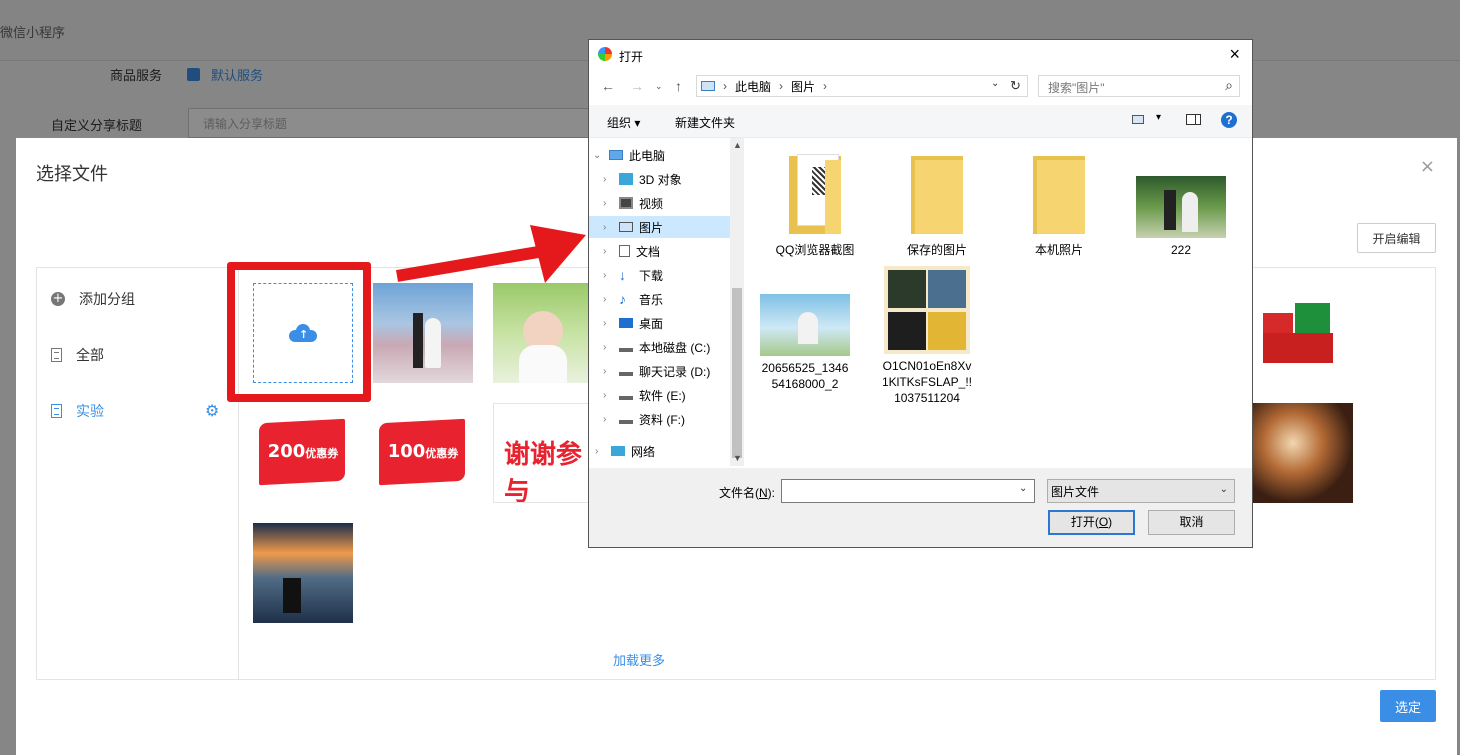  I want to click on file-item-20656525: 20656525_1346 54168000_2, so click(805, 343).